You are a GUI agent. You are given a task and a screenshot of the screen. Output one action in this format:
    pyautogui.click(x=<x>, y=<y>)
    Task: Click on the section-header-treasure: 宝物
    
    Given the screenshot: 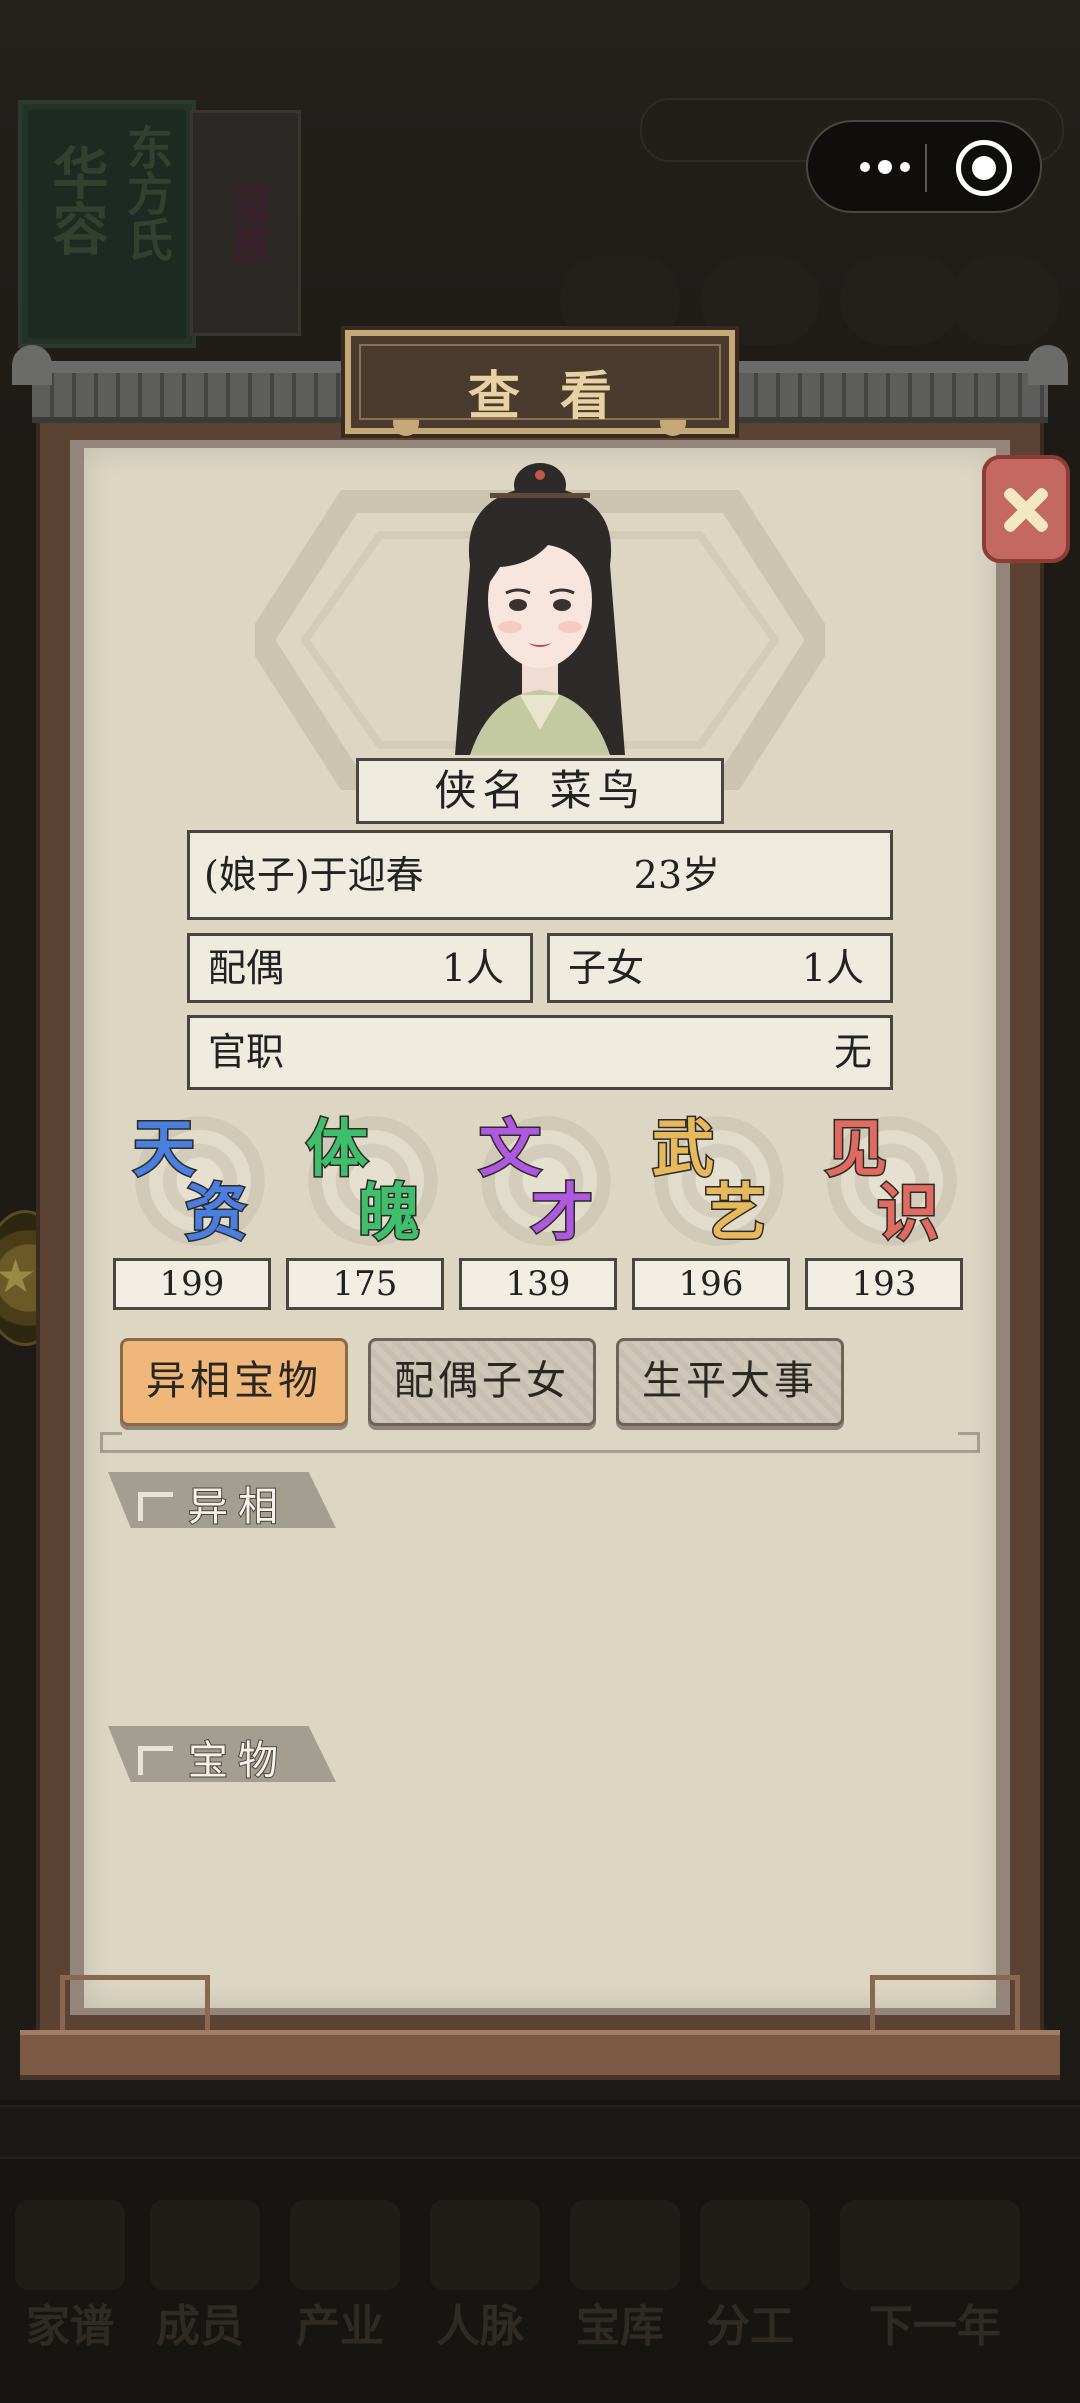 What is the action you would take?
    pyautogui.click(x=222, y=1754)
    